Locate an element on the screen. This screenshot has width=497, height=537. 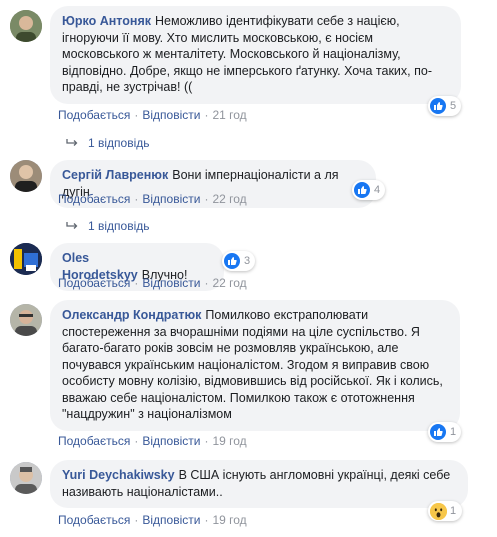
comment-actions: Подобається · Відповісти · 21 год is located at coordinates (152, 115).